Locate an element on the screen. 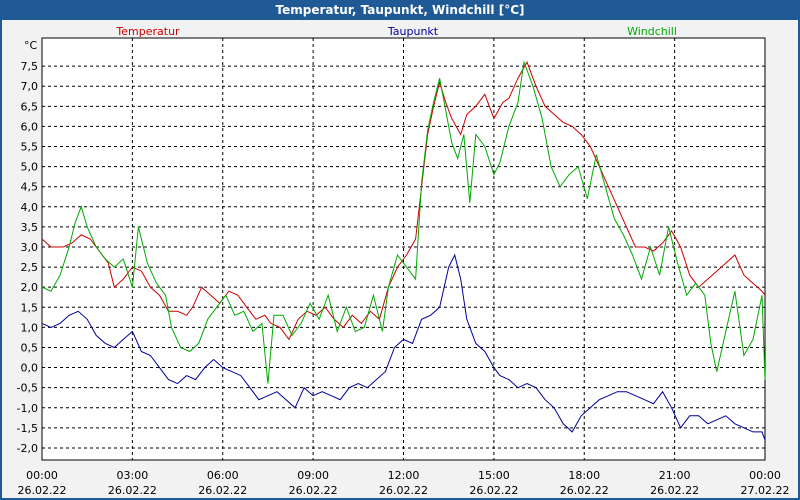  y-axis-unit: °C is located at coordinates (31, 45).